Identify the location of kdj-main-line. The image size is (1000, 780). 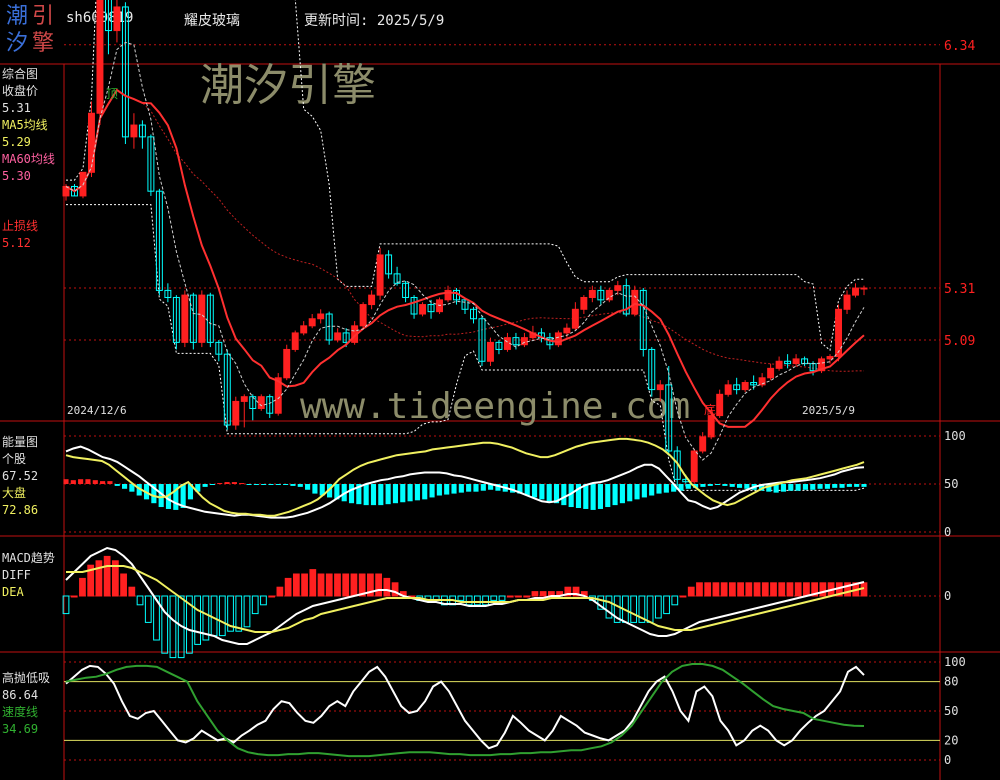
(465, 707).